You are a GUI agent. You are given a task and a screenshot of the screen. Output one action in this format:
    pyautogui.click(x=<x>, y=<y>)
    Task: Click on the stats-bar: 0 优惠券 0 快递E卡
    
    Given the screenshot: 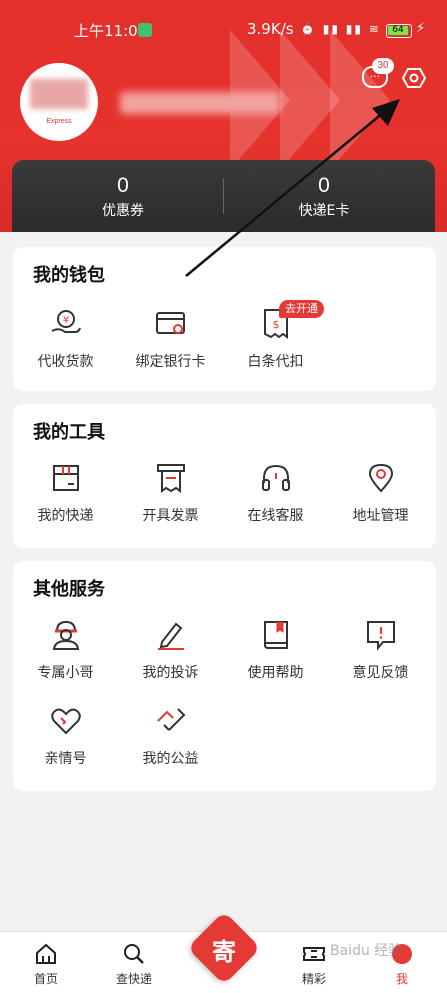 What is the action you would take?
    pyautogui.click(x=223, y=196)
    